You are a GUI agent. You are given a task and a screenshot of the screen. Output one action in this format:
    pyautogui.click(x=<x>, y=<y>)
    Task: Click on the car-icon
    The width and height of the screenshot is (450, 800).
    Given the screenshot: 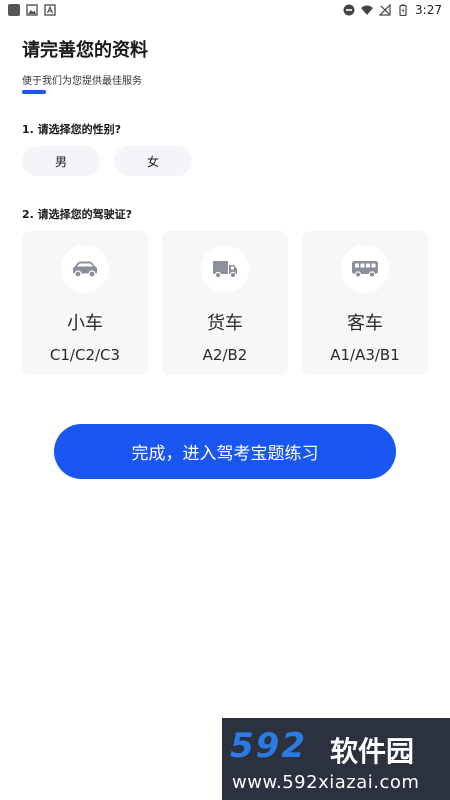 What is the action you would take?
    pyautogui.click(x=85, y=269)
    